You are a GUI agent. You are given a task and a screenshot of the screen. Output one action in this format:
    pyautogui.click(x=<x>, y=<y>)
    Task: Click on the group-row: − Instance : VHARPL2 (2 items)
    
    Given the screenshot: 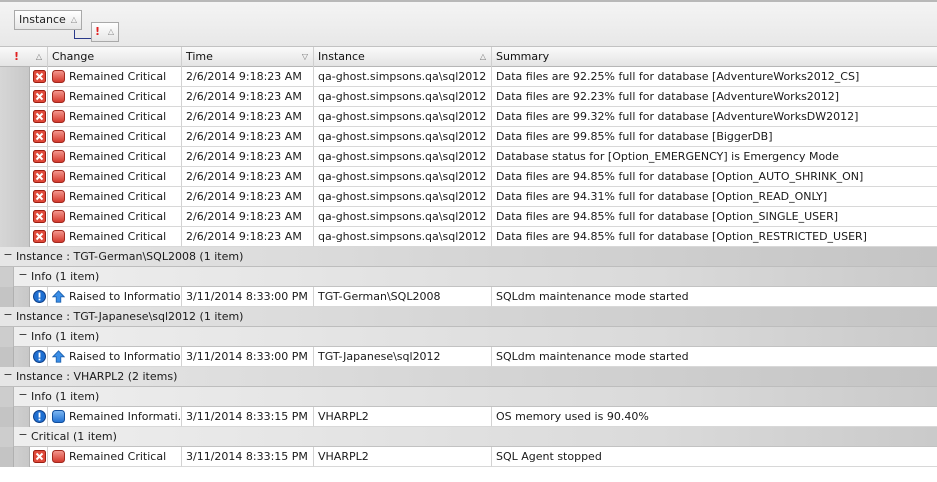 What is the action you would take?
    pyautogui.click(x=468, y=377)
    